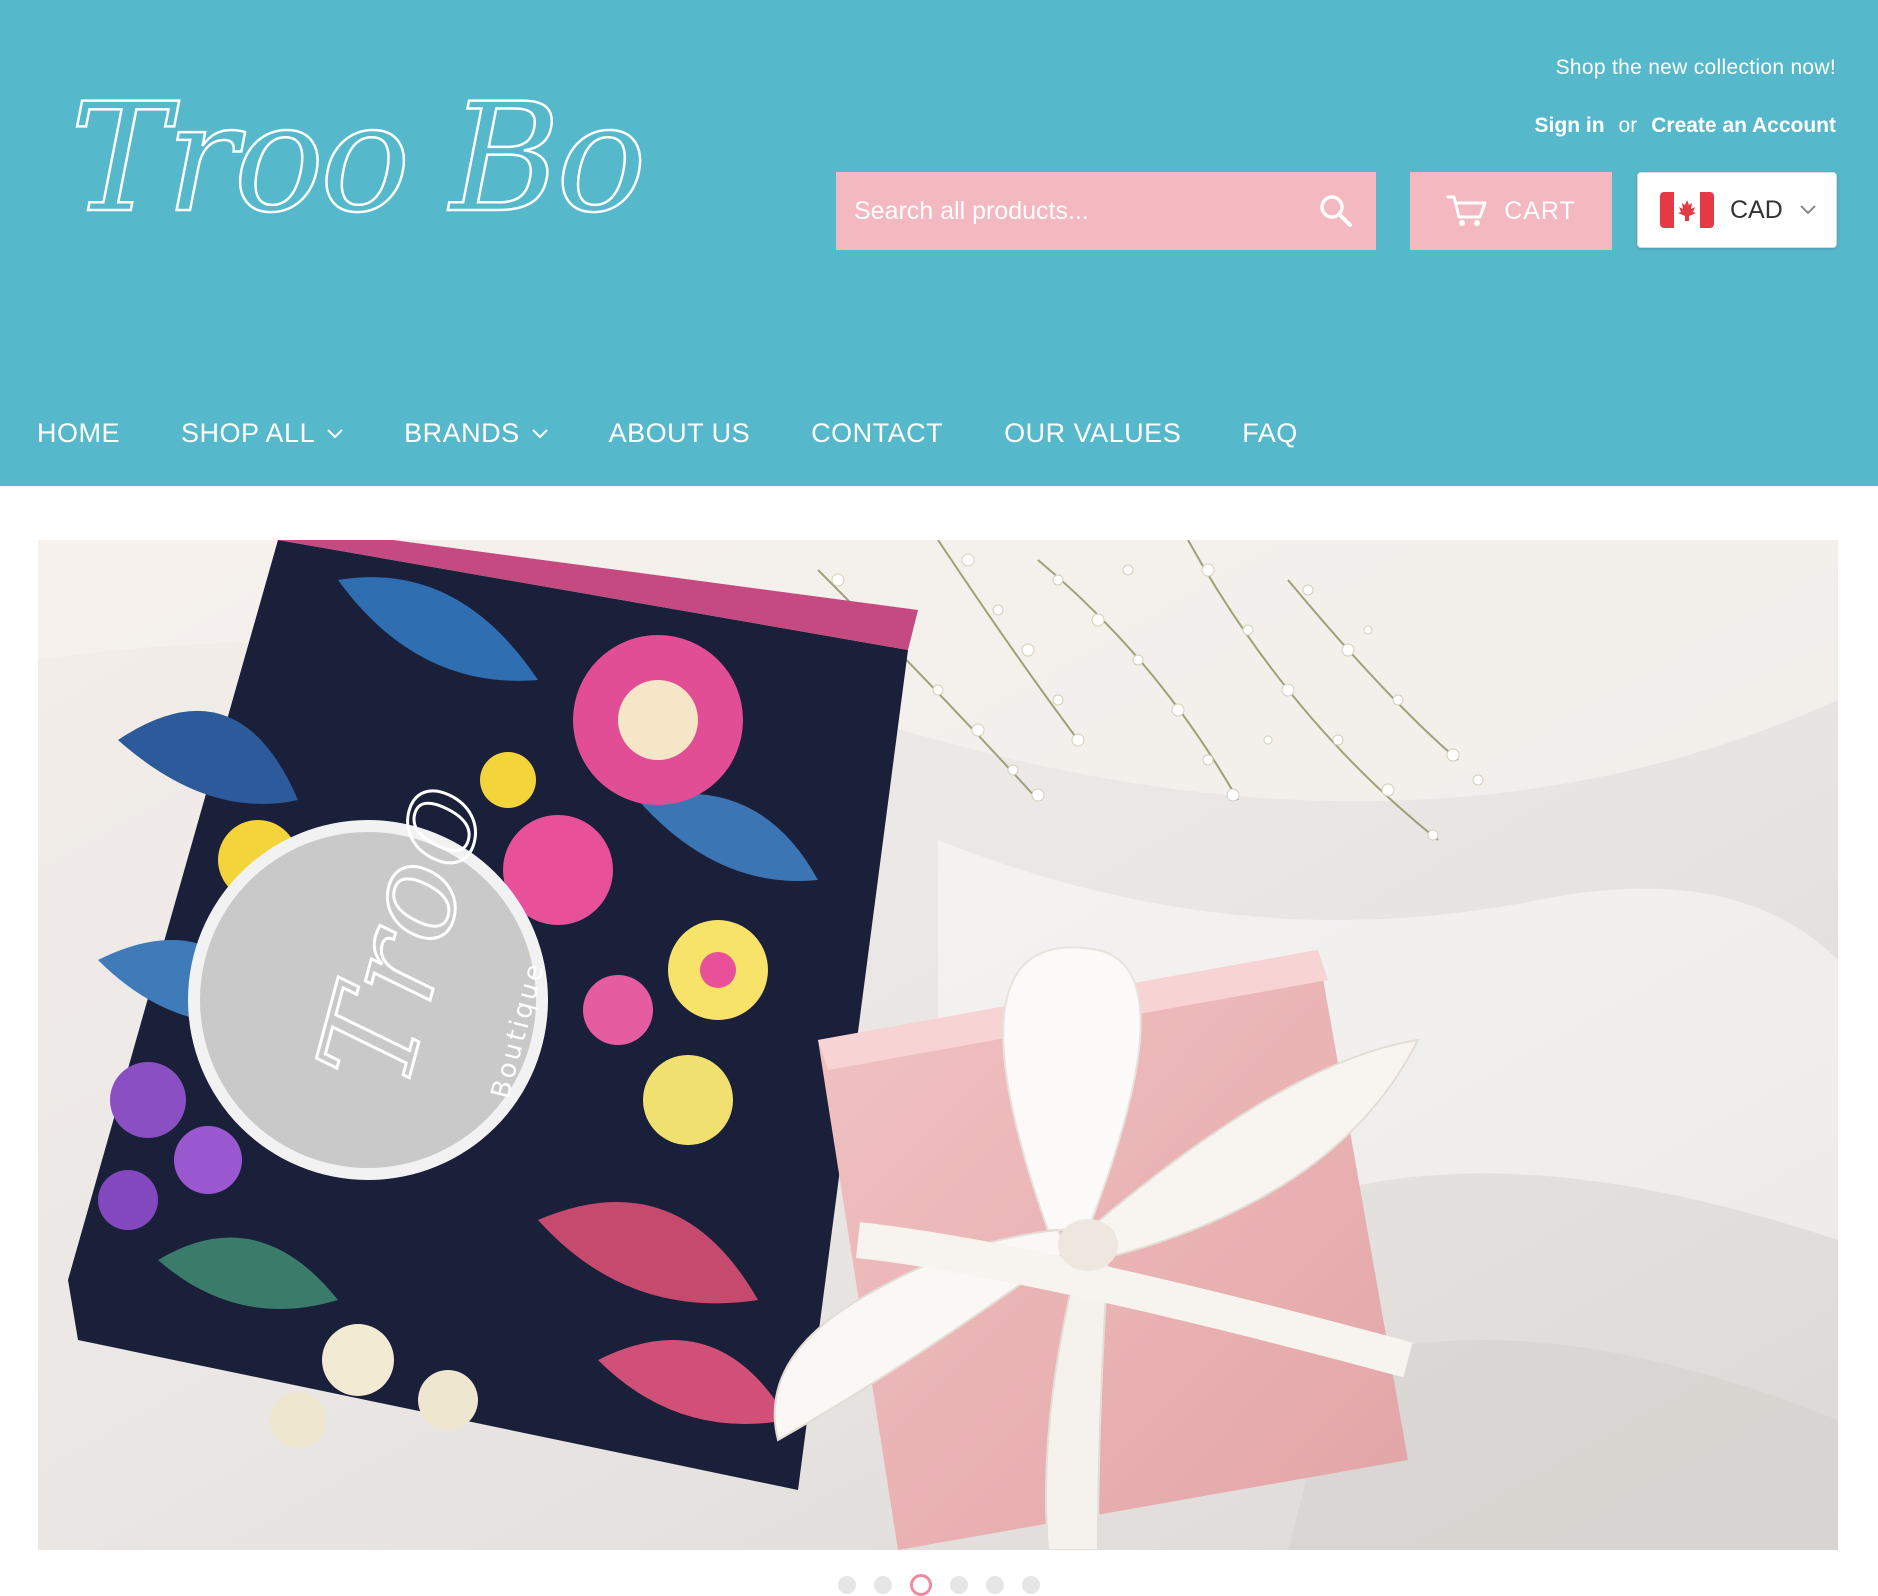  Describe the element at coordinates (462, 433) in the screenshot. I see `nav-item-label: BRANDS` at that location.